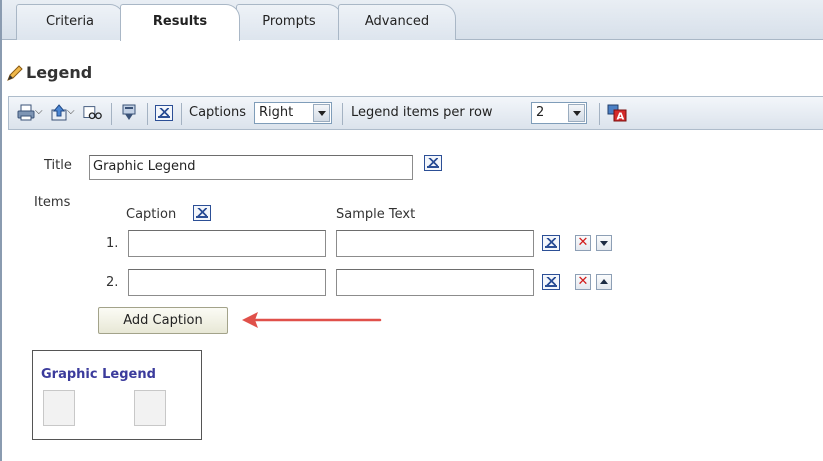  I want to click on print-preview-icon, so click(93, 113).